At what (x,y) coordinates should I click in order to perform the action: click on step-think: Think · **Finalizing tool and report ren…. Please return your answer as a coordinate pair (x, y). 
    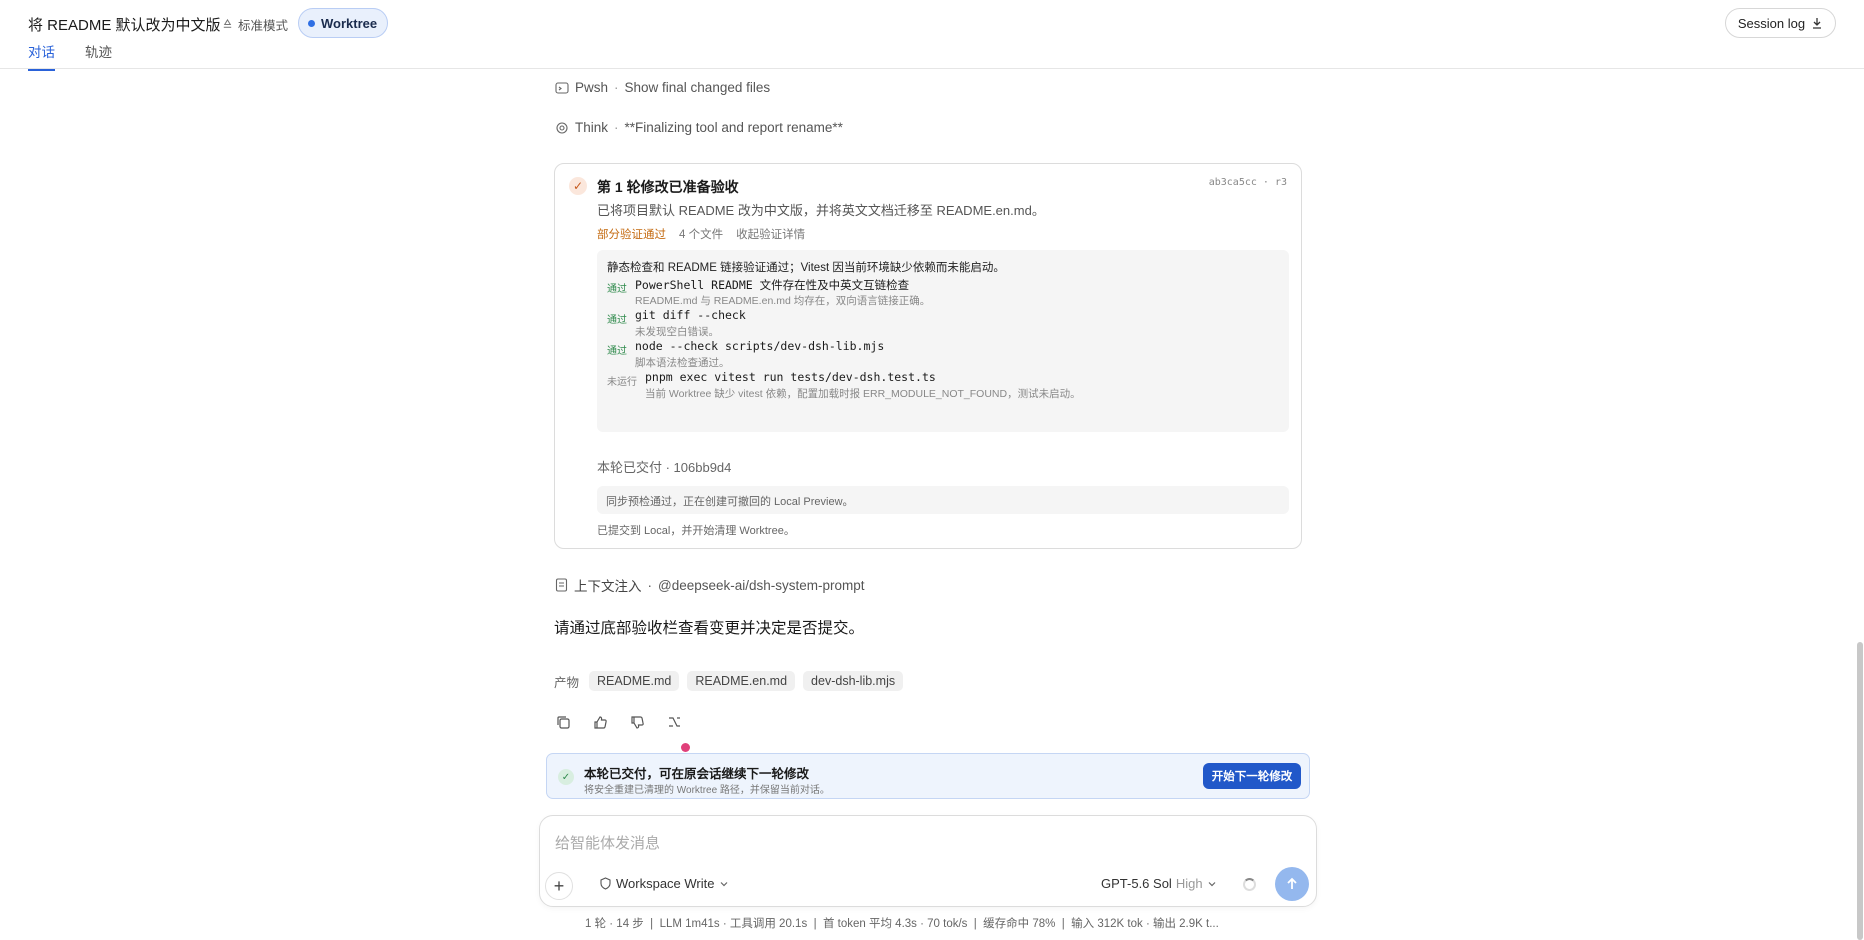
    Looking at the image, I should click on (699, 127).